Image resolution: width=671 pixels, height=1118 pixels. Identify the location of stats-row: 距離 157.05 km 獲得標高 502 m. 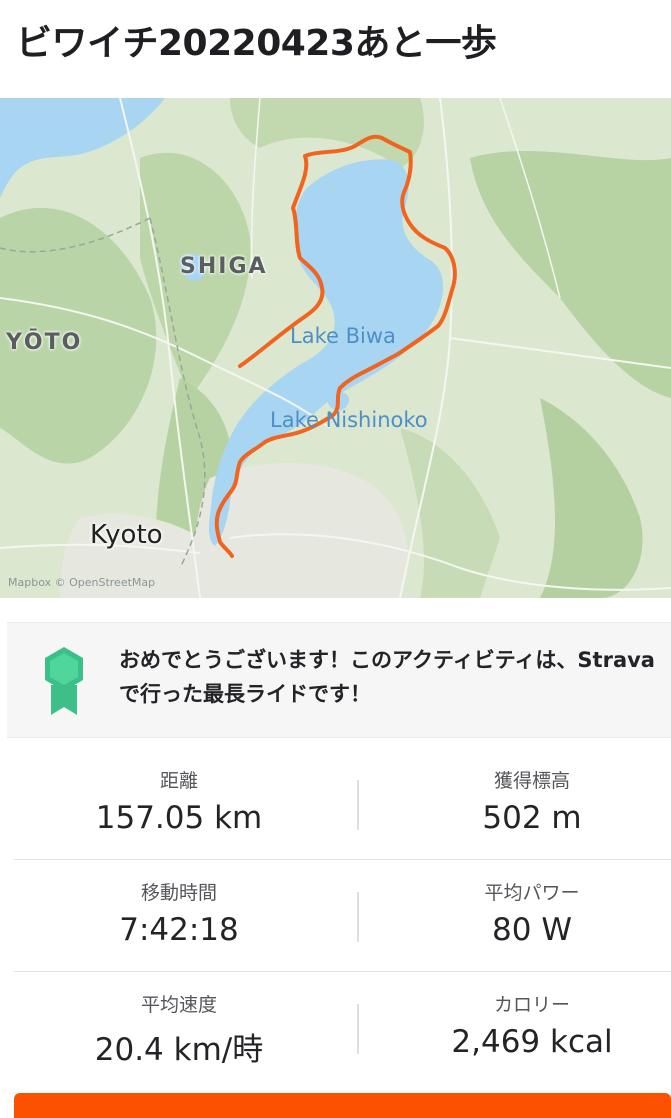
(342, 804).